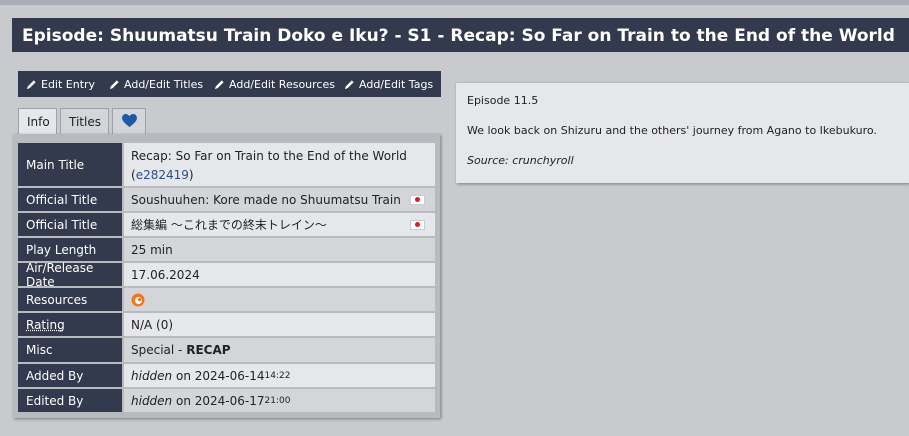 The width and height of the screenshot is (909, 436). I want to click on row-resources: Resources, so click(226, 299).